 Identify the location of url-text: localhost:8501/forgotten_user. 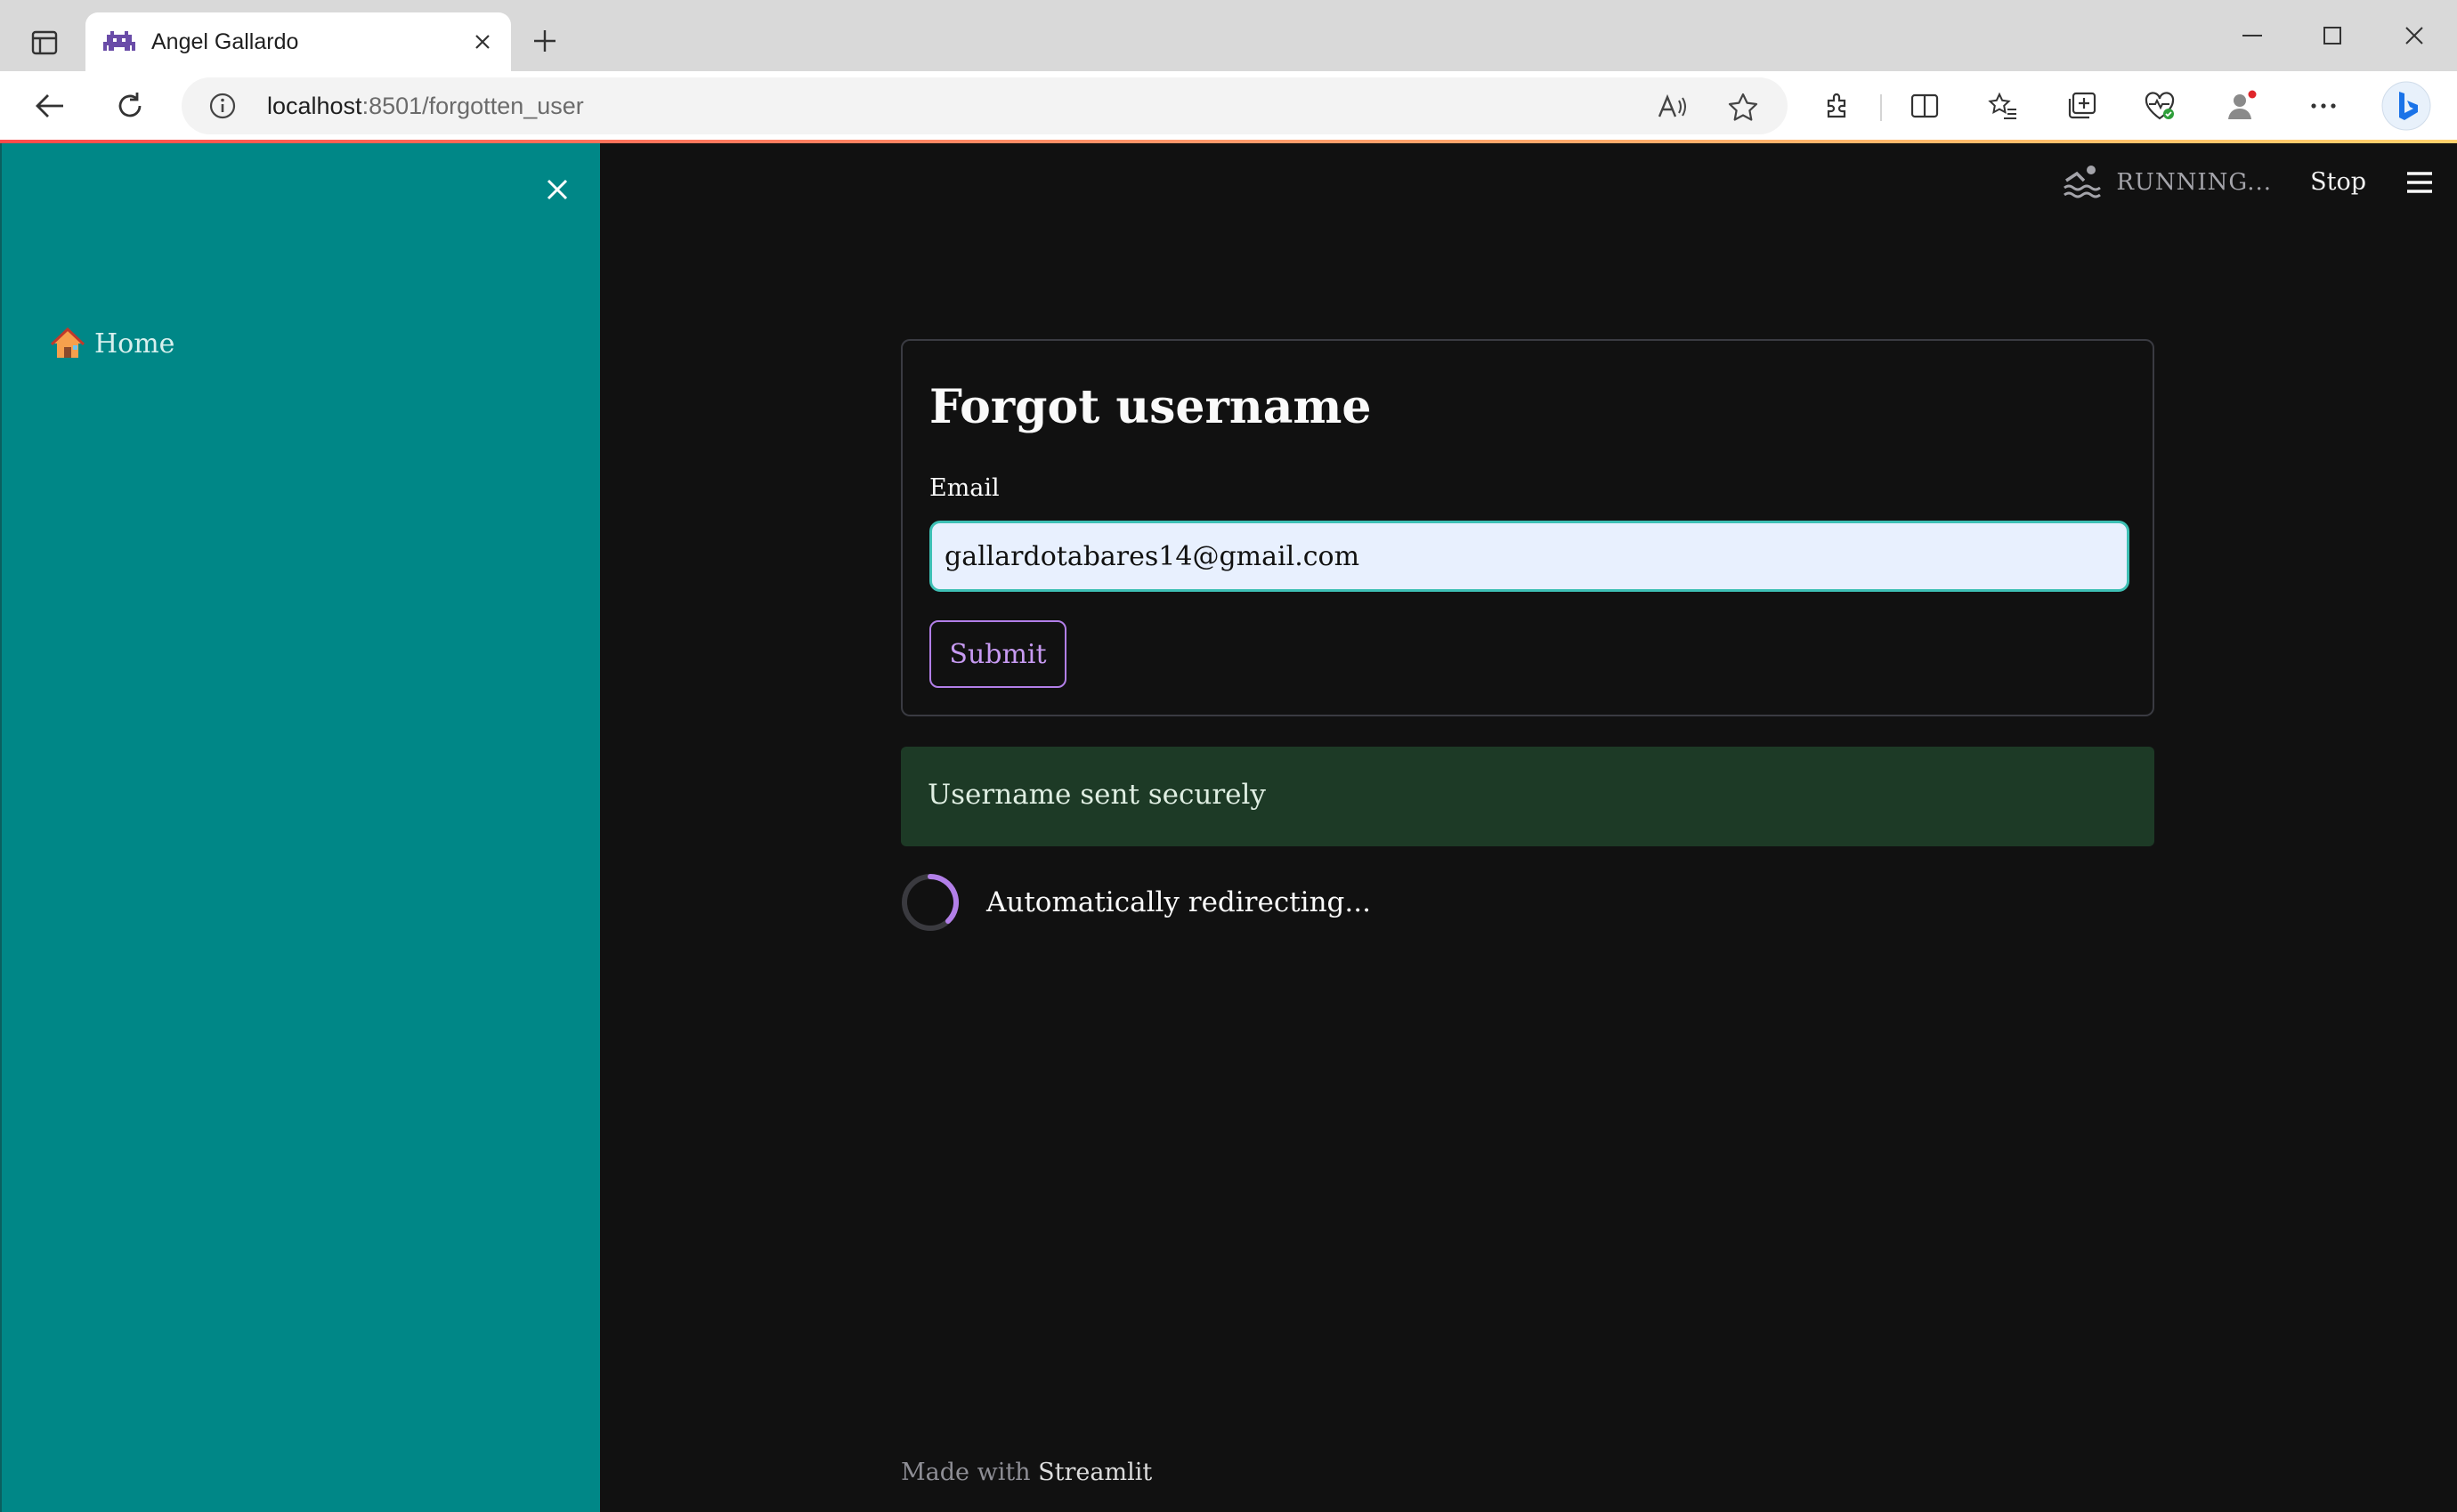
(425, 106).